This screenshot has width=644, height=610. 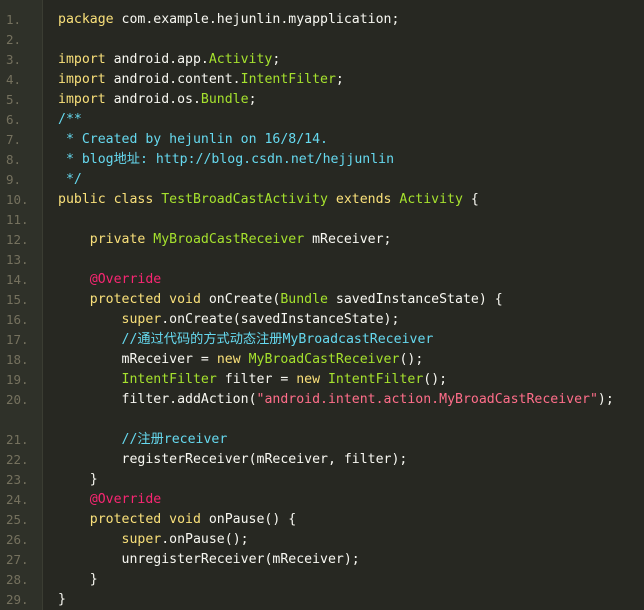 I want to click on line-number: 17., so click(x=17, y=339).